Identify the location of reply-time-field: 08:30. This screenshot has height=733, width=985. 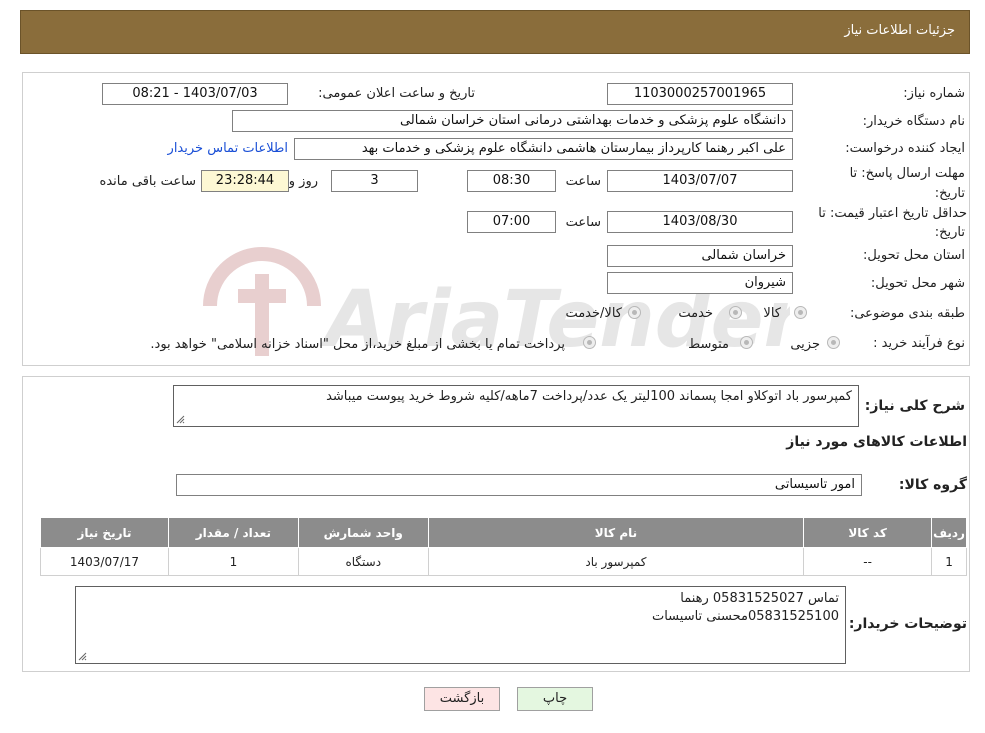
(511, 181).